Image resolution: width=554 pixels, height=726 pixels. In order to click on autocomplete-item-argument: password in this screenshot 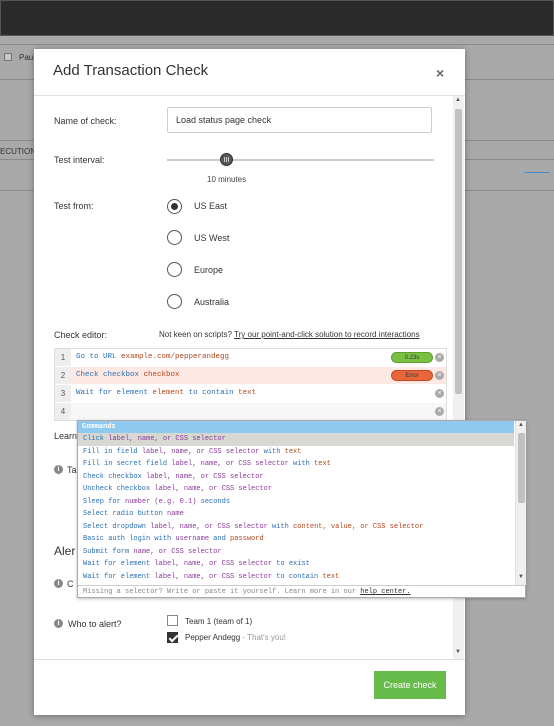, I will do `click(247, 539)`.